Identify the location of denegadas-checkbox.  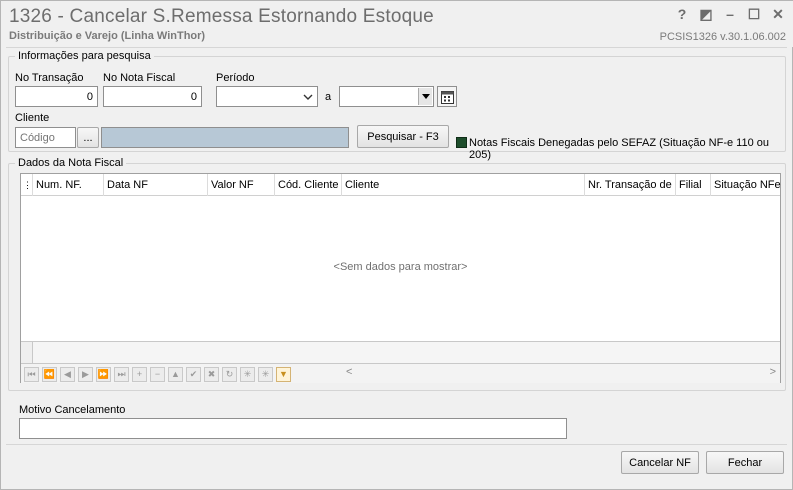
(461, 142).